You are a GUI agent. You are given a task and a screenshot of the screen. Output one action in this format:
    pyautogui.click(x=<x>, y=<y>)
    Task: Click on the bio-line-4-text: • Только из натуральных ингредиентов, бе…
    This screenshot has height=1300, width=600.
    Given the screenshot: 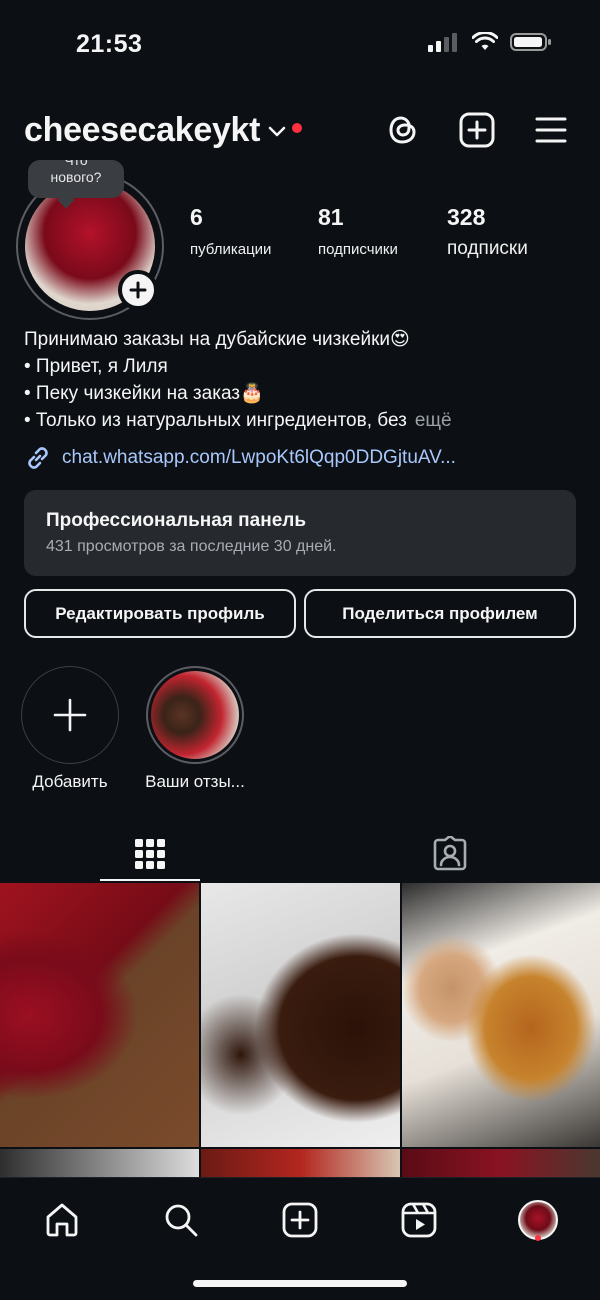 What is the action you would take?
    pyautogui.click(x=215, y=420)
    